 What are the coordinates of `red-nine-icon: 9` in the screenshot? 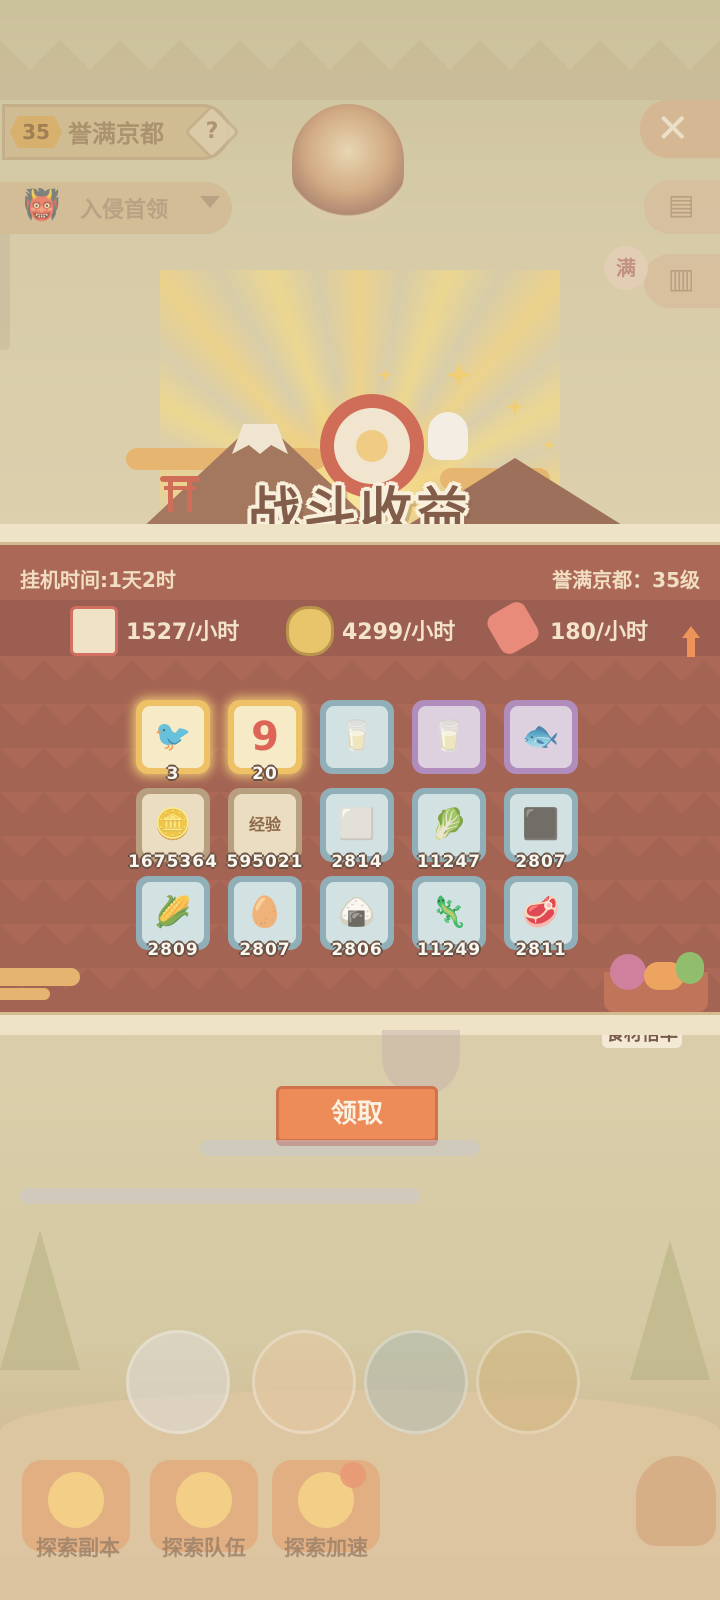 It's located at (265, 737).